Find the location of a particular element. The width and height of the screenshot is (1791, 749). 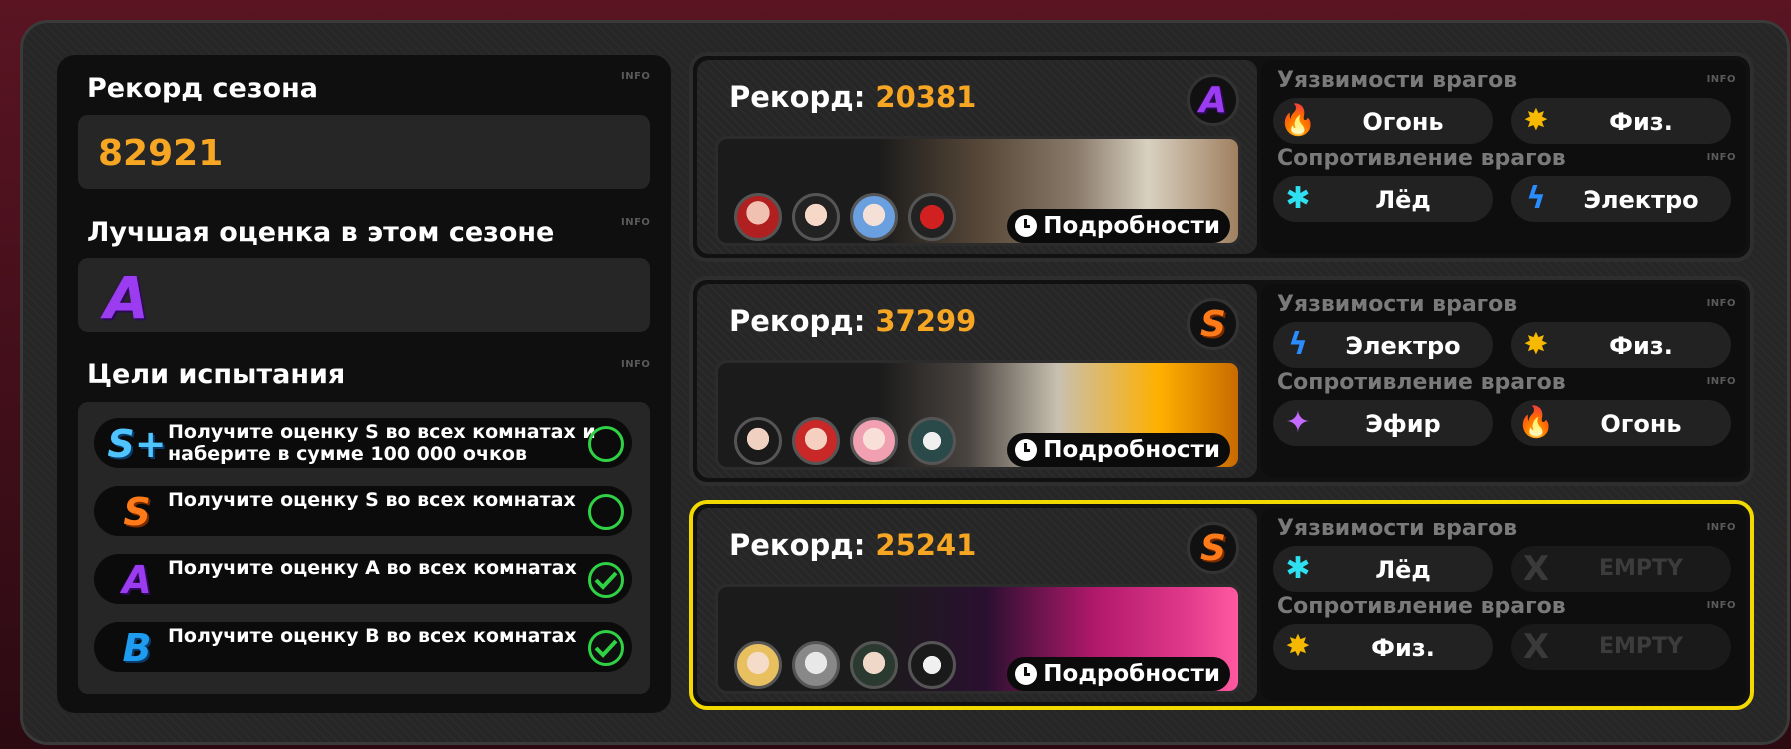

electric-icon: ϟ is located at coordinates (1536, 198).